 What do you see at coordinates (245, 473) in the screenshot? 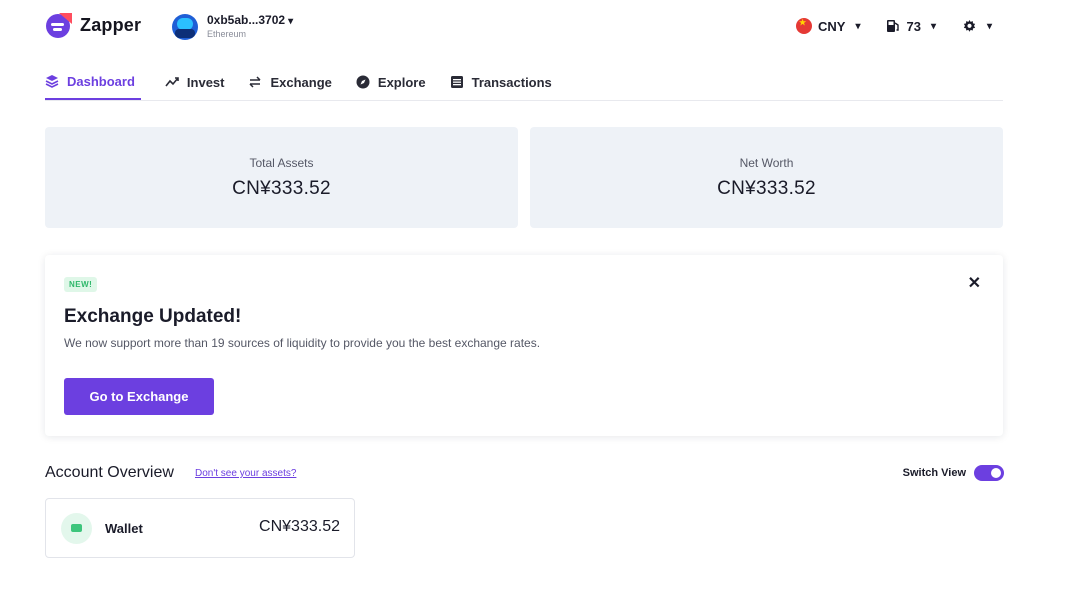
I see `missing-assets-link: Don't see your assets?` at bounding box center [245, 473].